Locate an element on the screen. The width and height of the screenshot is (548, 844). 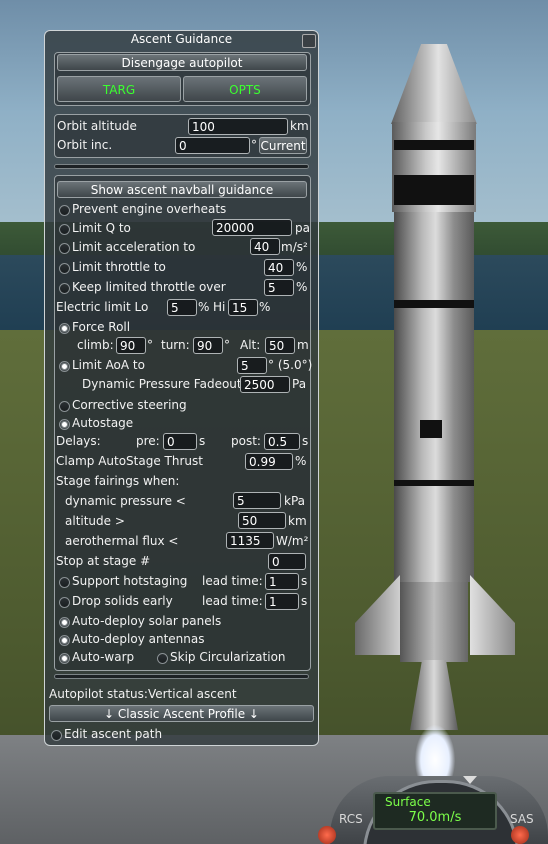
prevent-overheats-checkbox is located at coordinates (64, 210).